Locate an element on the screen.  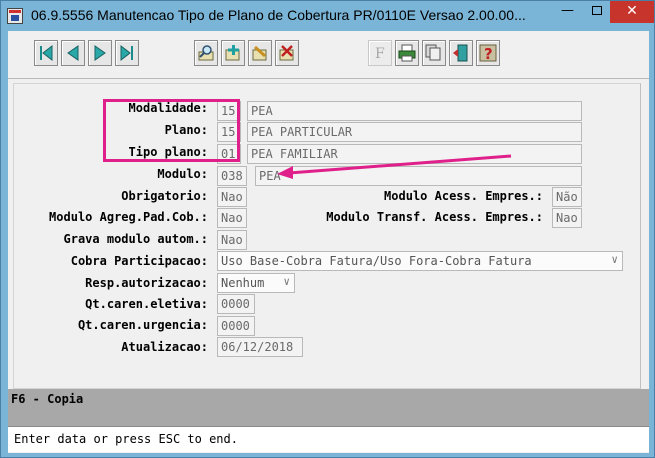
last-record-icon is located at coordinates (126, 53).